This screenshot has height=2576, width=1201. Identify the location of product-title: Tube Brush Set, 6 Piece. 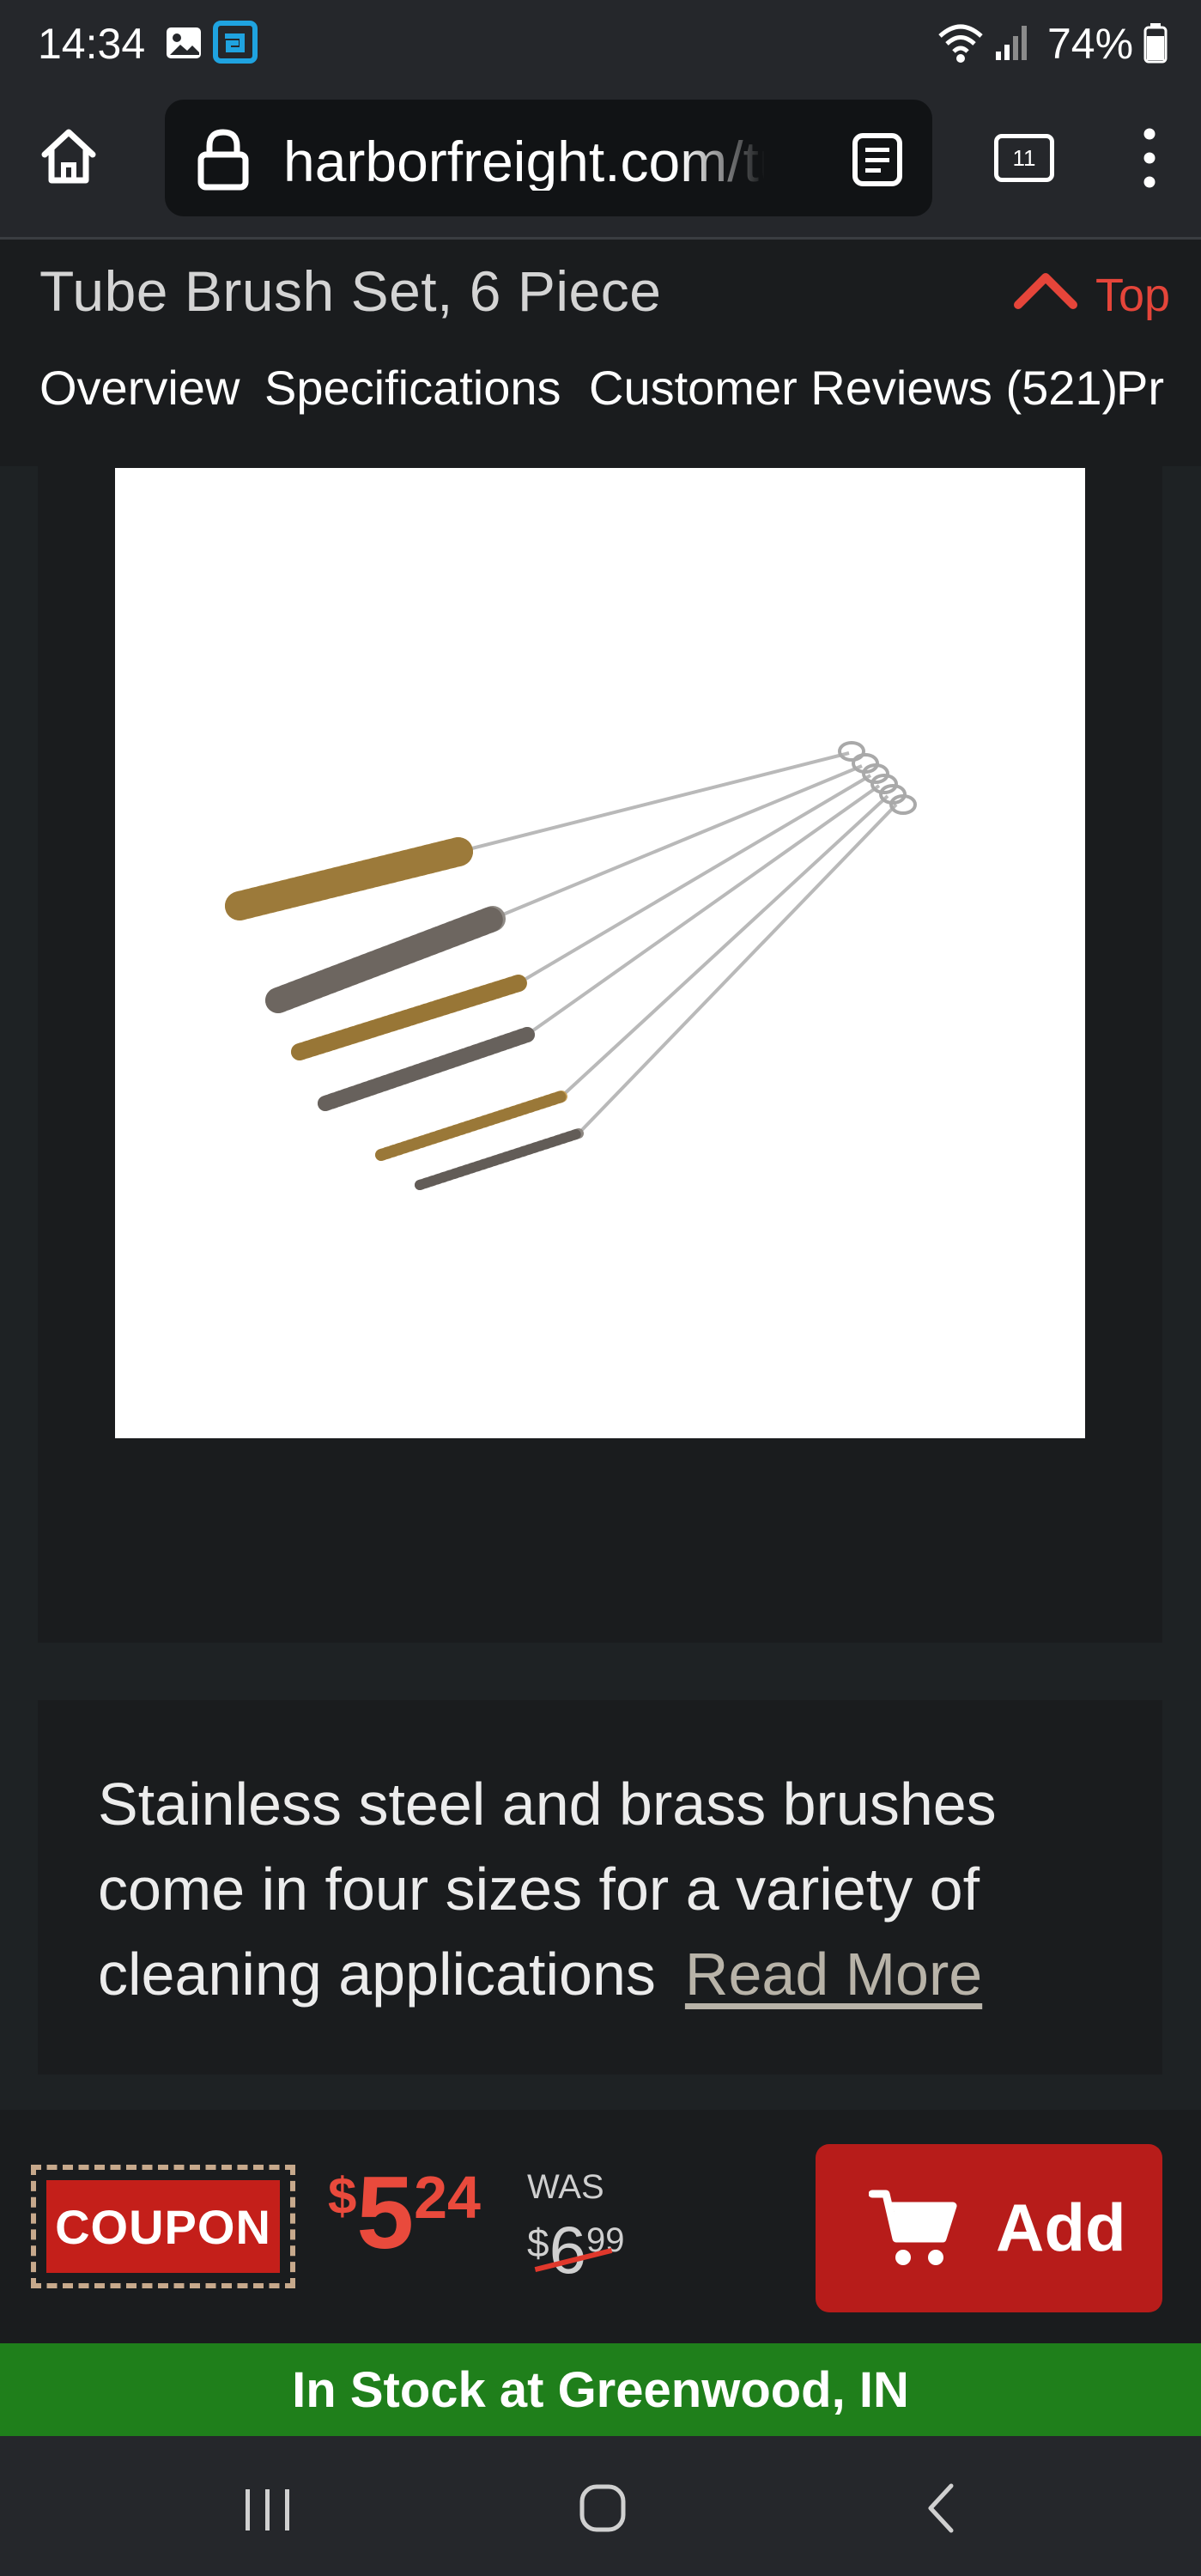
(351, 291).